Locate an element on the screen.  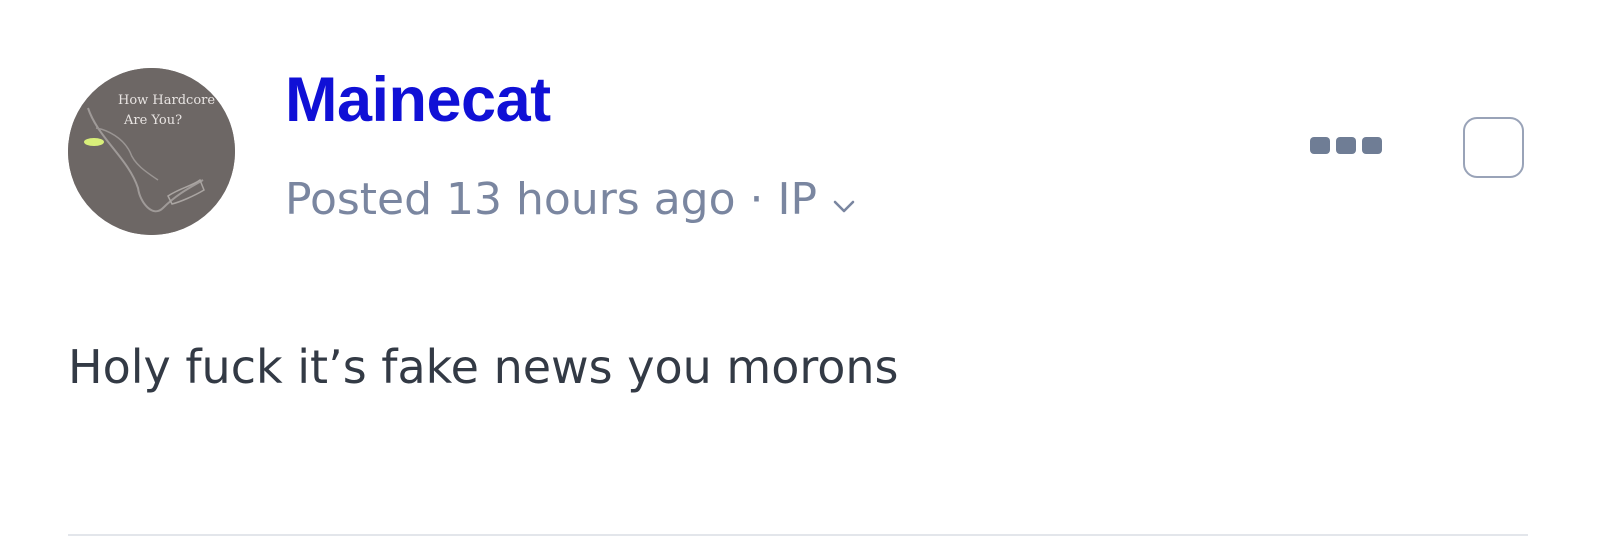
avatar-text-line2: Are You? is located at coordinates (152, 120).